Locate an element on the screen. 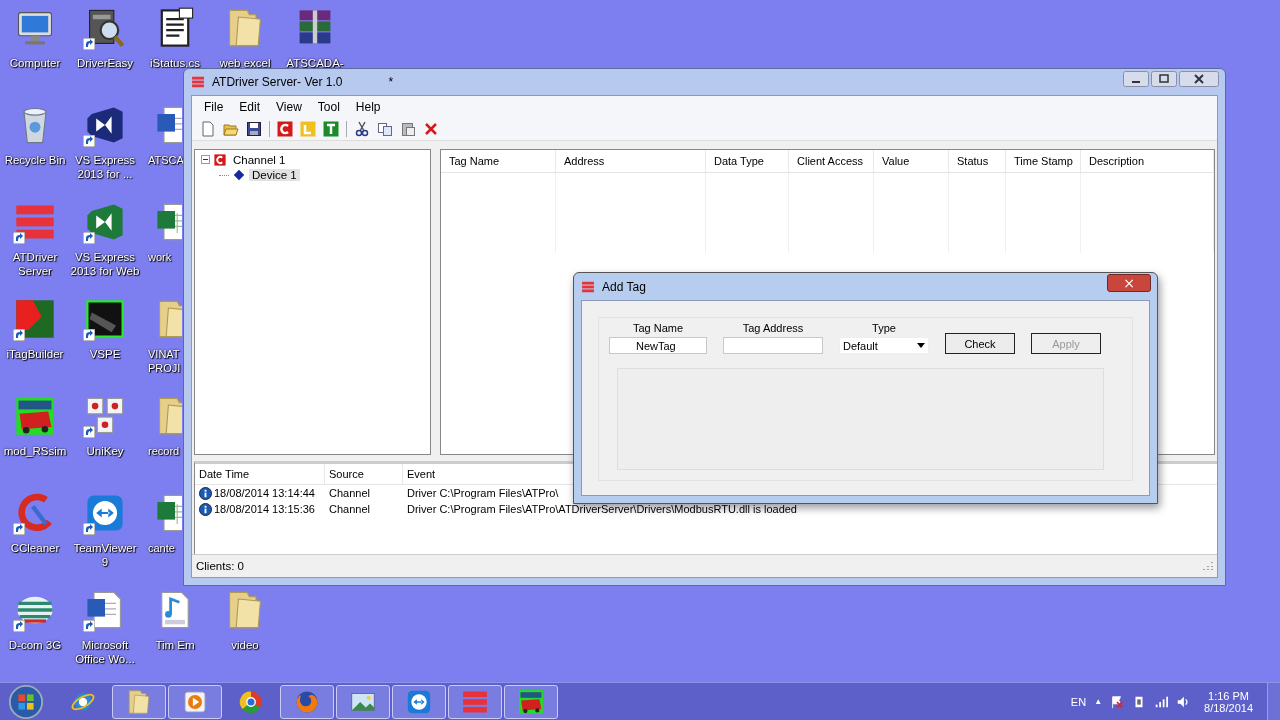 This screenshot has height=720, width=1280. close-button: × is located at coordinates (1129, 283).